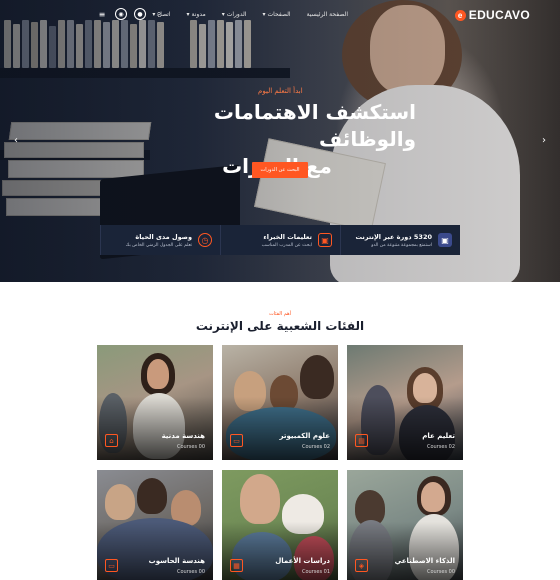  Describe the element at coordinates (445, 240) in the screenshot. I see `online-course-icon: ▣` at that location.